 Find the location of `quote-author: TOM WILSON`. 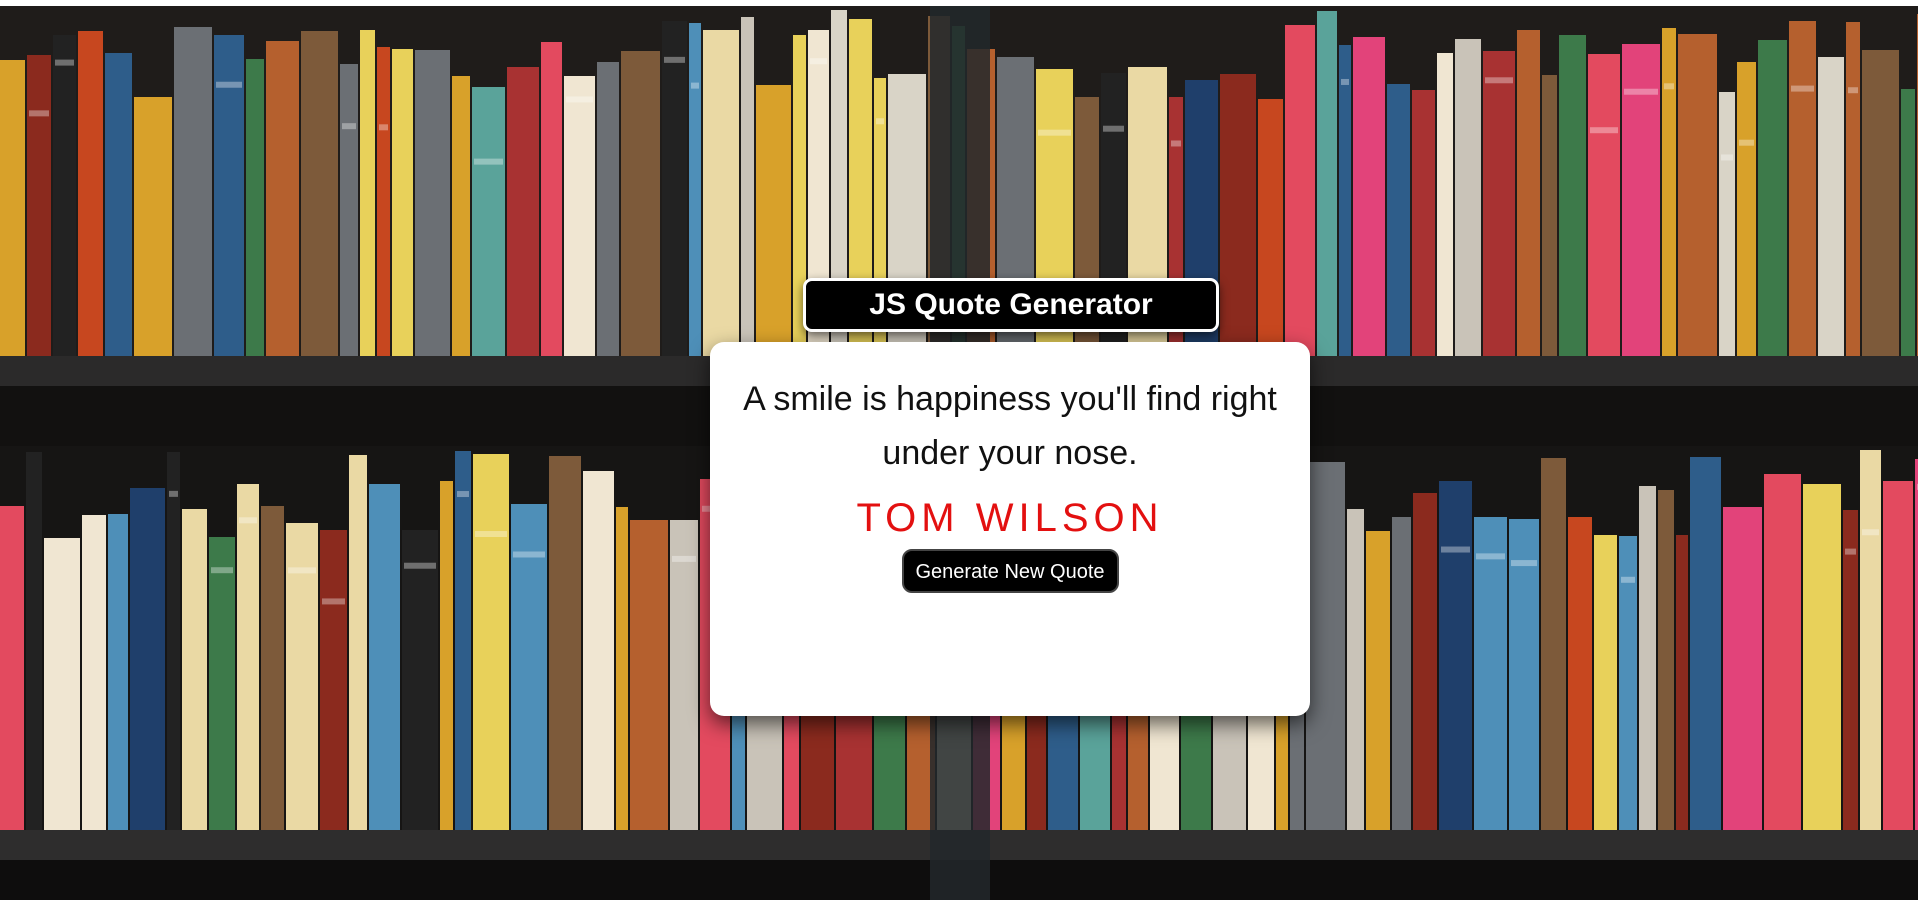

quote-author: TOM WILSON is located at coordinates (1010, 518).